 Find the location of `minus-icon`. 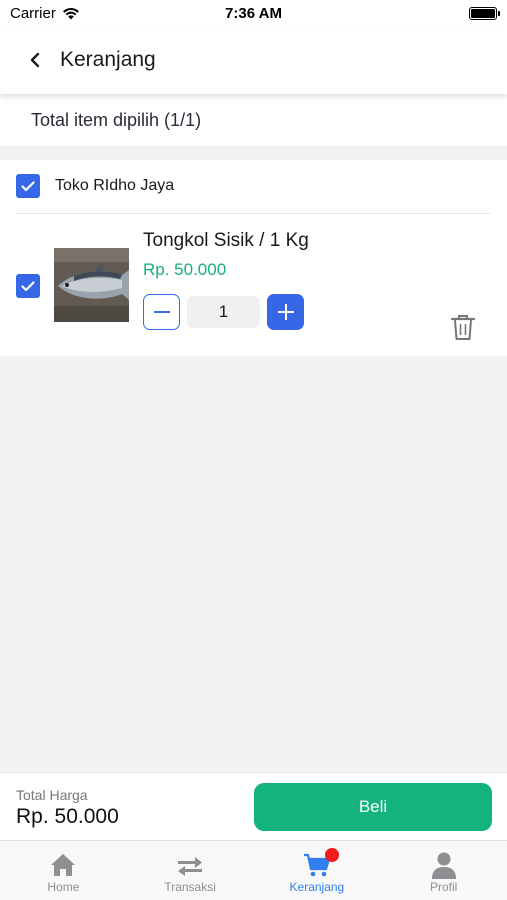

minus-icon is located at coordinates (161, 312).